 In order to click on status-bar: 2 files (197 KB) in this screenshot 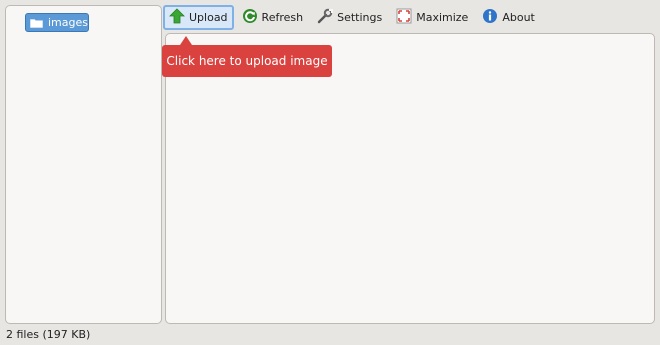, I will do `click(48, 335)`.